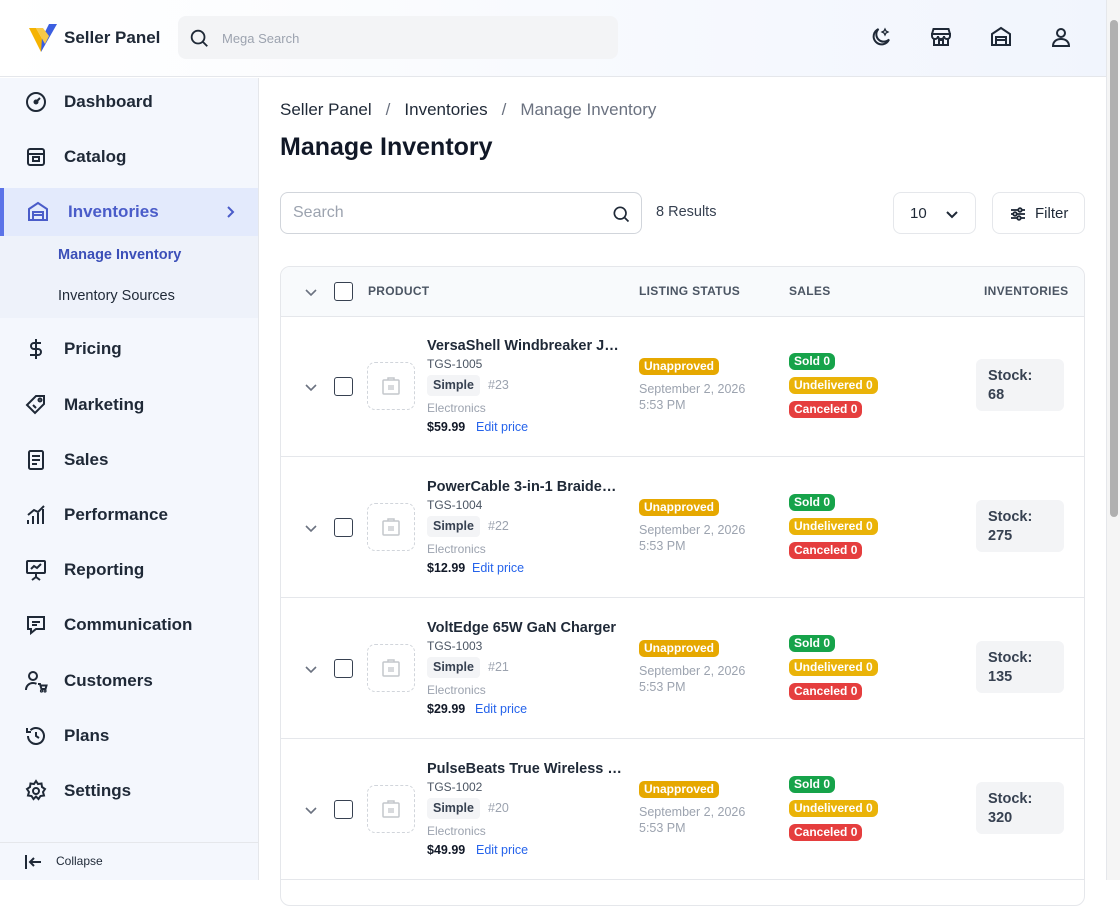 The width and height of the screenshot is (1120, 906). I want to click on sidebar-item-pricing: Pricing, so click(129, 349).